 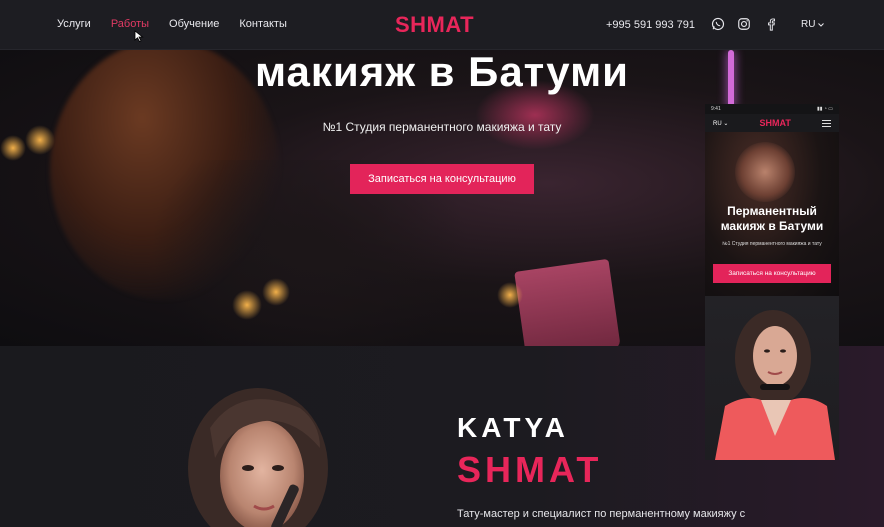 What do you see at coordinates (194, 24) in the screenshot?
I see `nav-training: Обучение` at bounding box center [194, 24].